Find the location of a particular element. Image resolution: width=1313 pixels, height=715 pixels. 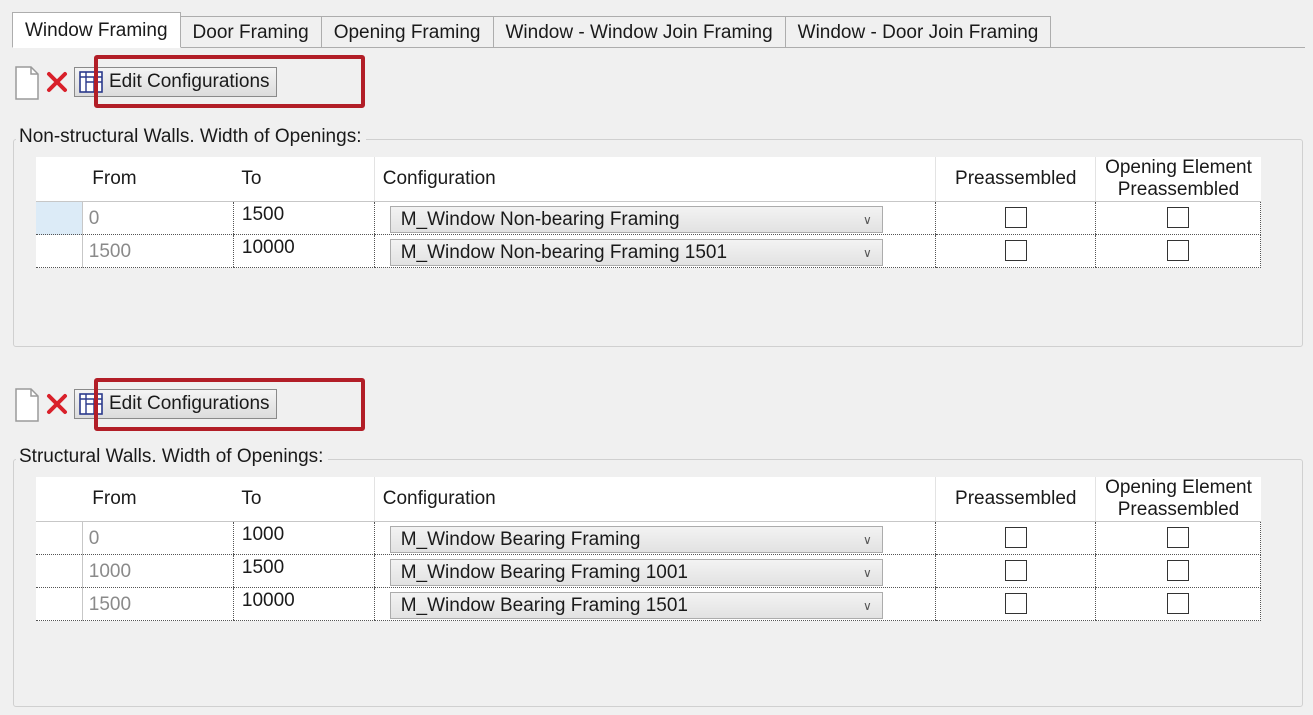

configuration-dropdown: M_Window Bearing Framing 1001 ∨ is located at coordinates (636, 572).